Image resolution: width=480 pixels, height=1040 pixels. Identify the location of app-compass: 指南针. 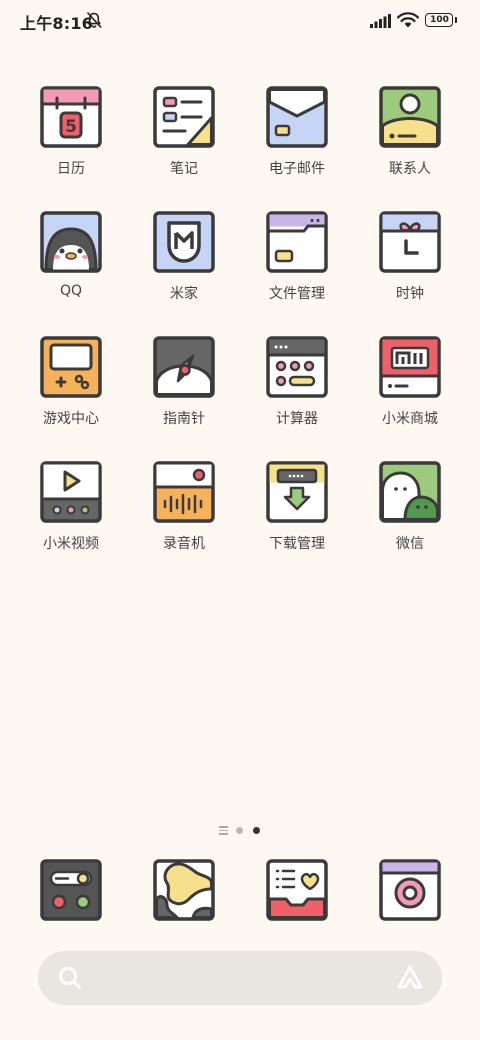
(184, 391).